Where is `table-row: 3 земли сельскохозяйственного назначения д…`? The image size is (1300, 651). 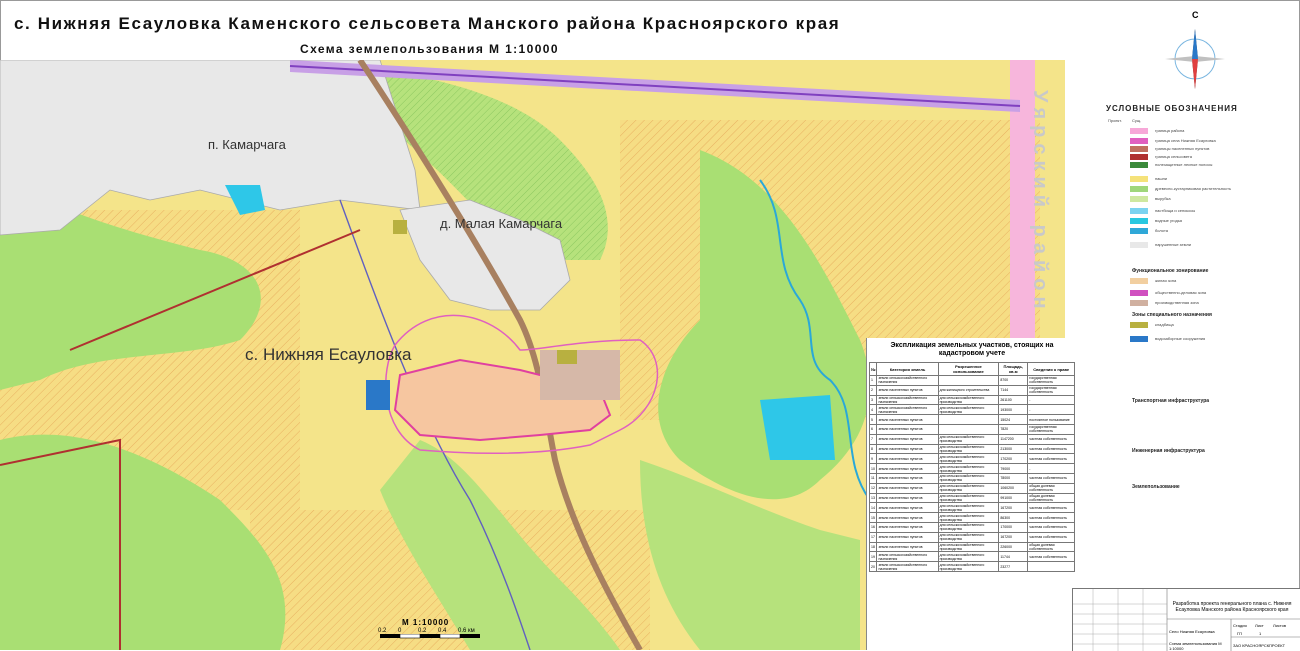
table-row: 3 земли сельскохозяйственного назначения д… is located at coordinates (971, 400).